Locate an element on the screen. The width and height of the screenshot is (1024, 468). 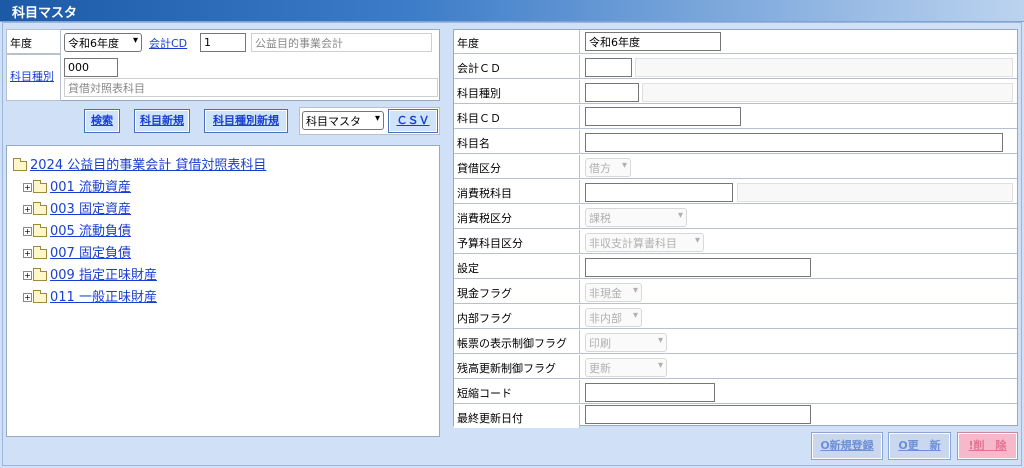
form-row-genkin: 現金フラグ 非現金 ▾ is located at coordinates (735, 292).